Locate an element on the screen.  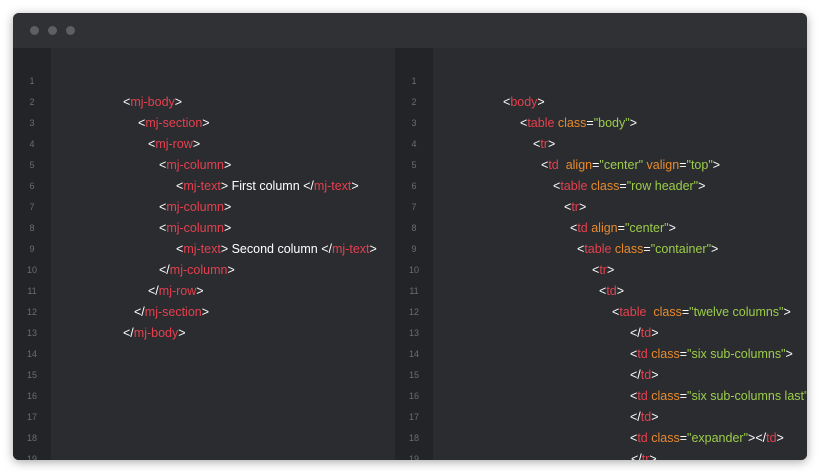
code-line: <mj-text> First column </mj-text> is located at coordinates (267, 186).